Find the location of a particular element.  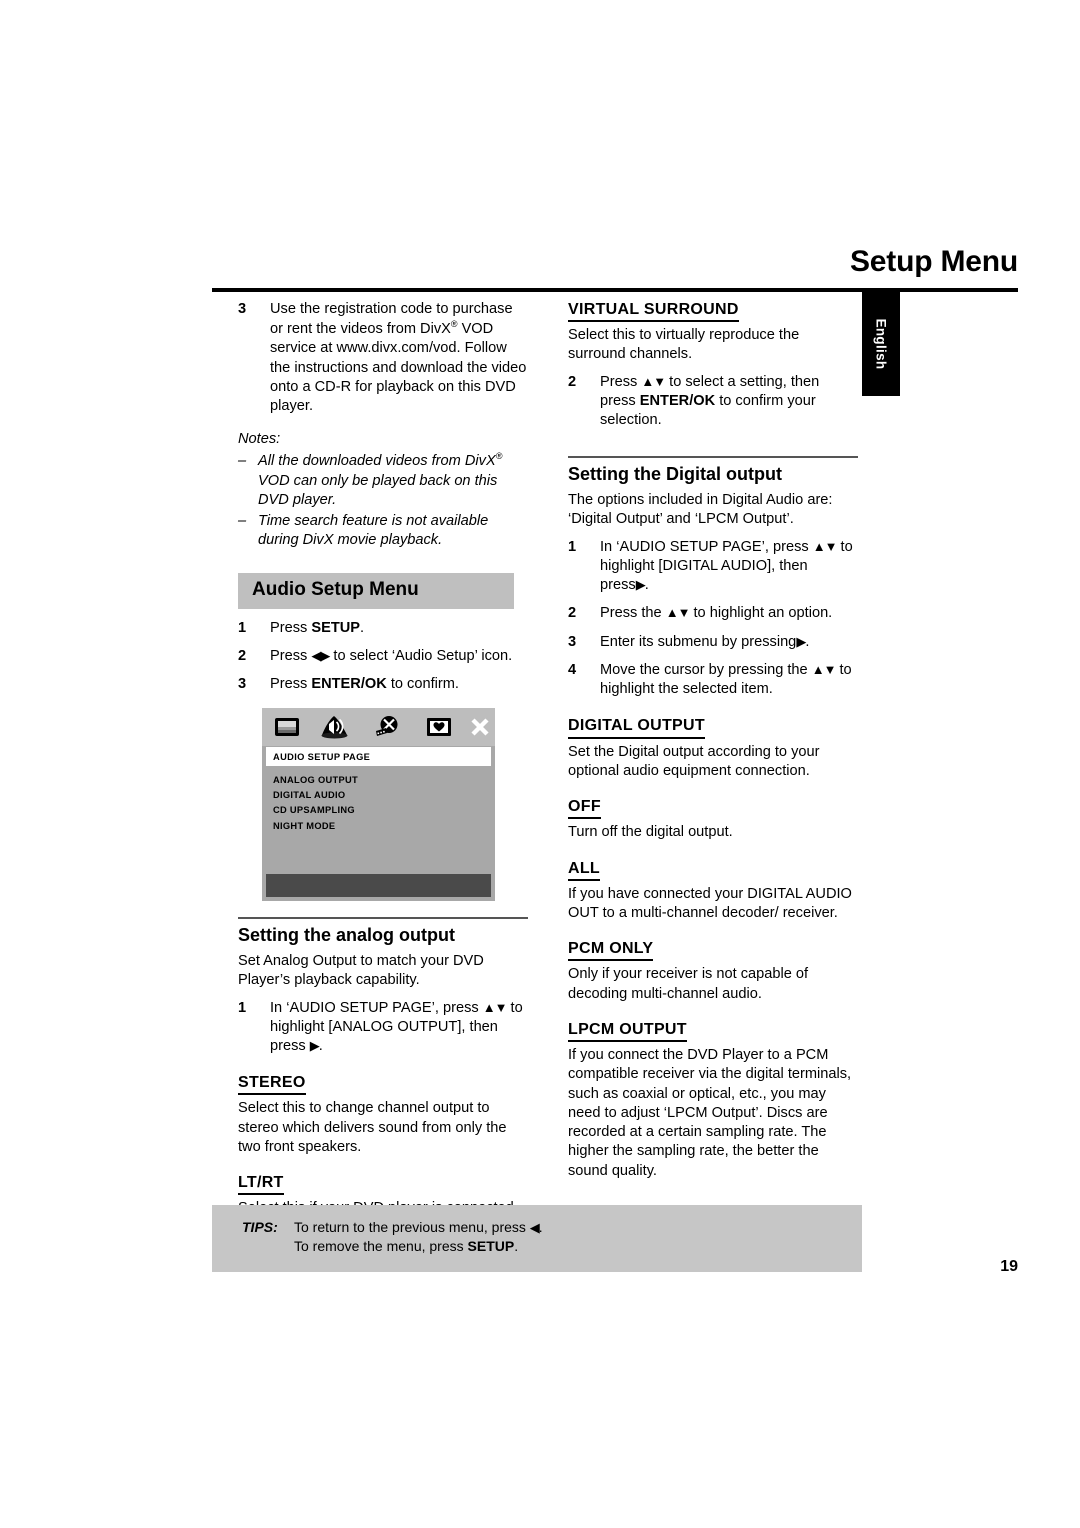

film-reel-icon is located at coordinates (388, 730).